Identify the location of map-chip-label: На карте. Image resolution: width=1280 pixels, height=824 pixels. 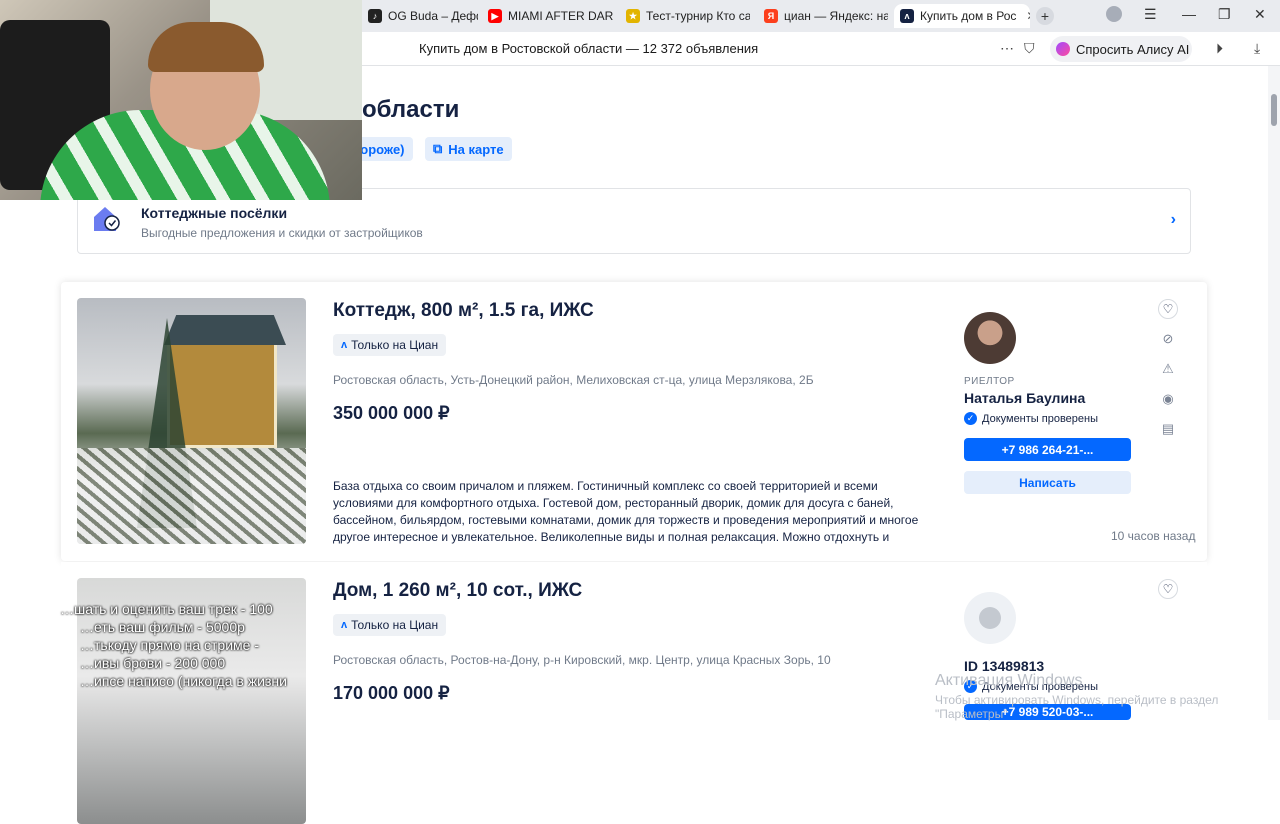
(476, 149).